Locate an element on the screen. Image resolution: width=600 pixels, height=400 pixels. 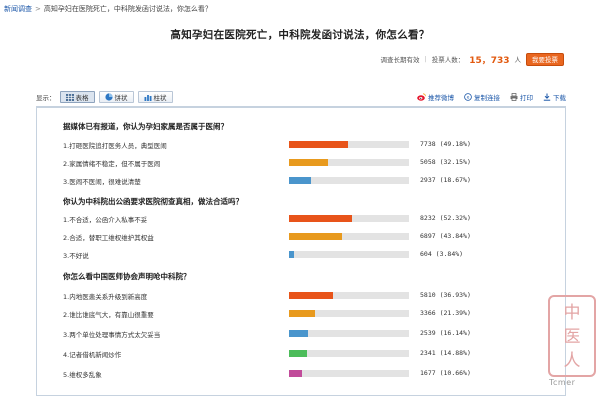
option-result: 604 (3.84%) is located at coordinates (441, 254).